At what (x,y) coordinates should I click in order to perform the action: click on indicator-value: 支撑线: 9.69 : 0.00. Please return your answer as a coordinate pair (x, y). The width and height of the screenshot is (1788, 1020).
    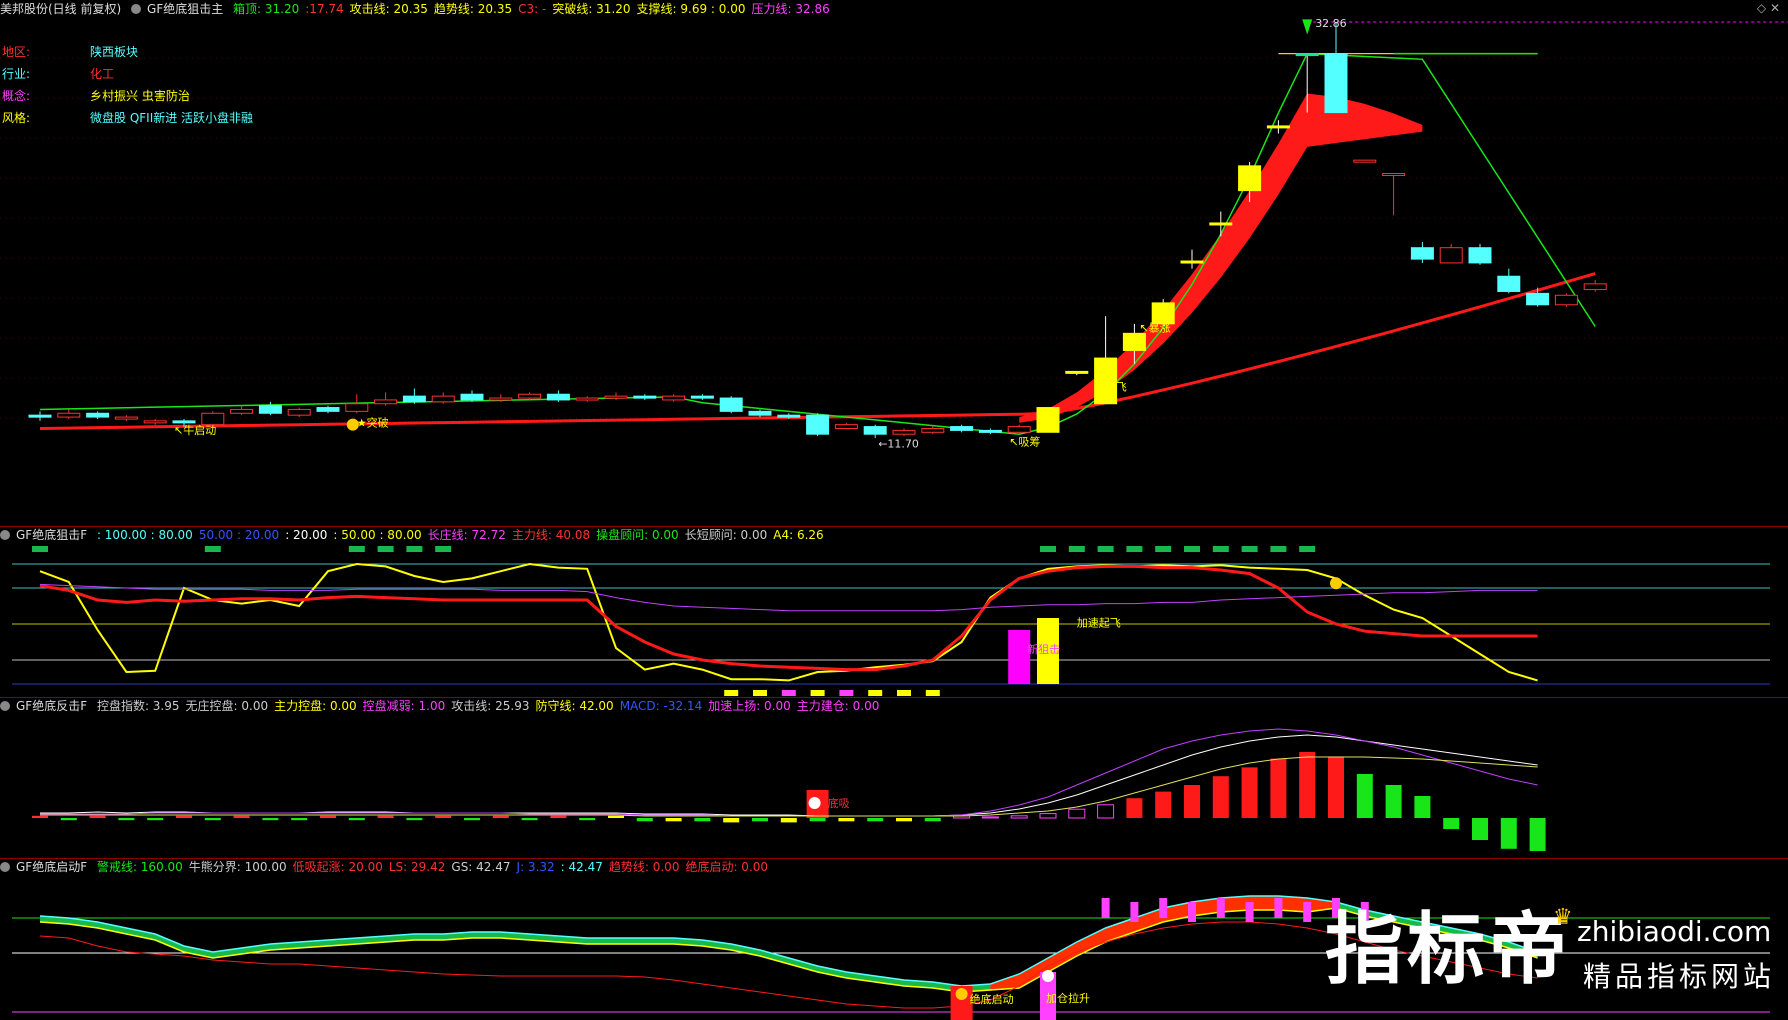
    Looking at the image, I should click on (691, 9).